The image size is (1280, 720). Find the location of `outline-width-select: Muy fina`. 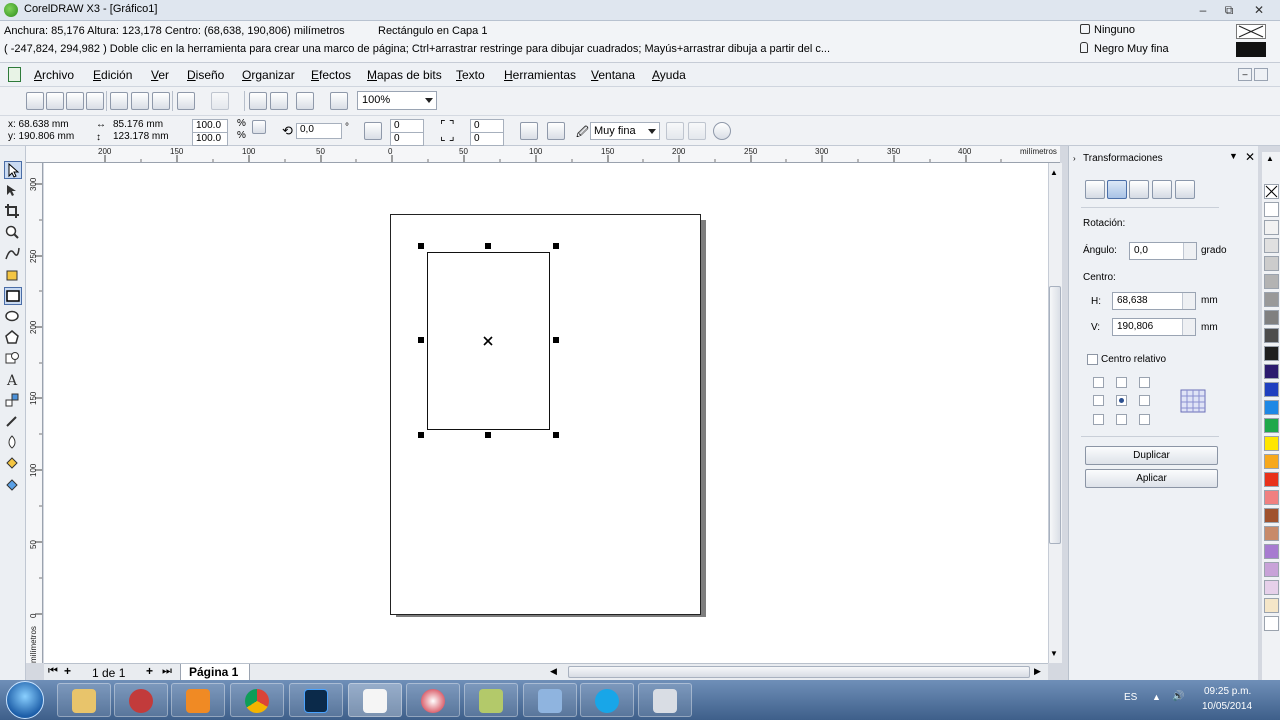

outline-width-select: Muy fina is located at coordinates (625, 131).